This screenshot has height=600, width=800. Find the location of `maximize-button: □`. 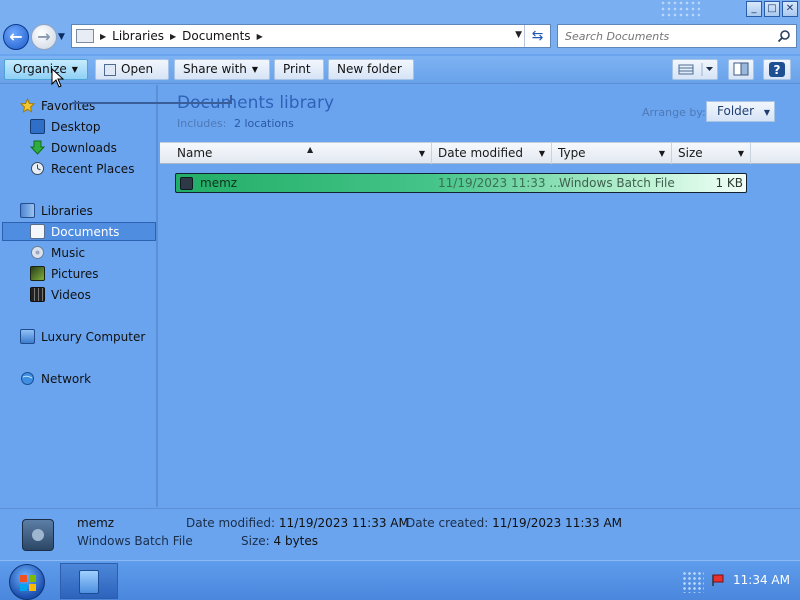

maximize-button: □ is located at coordinates (772, 9).